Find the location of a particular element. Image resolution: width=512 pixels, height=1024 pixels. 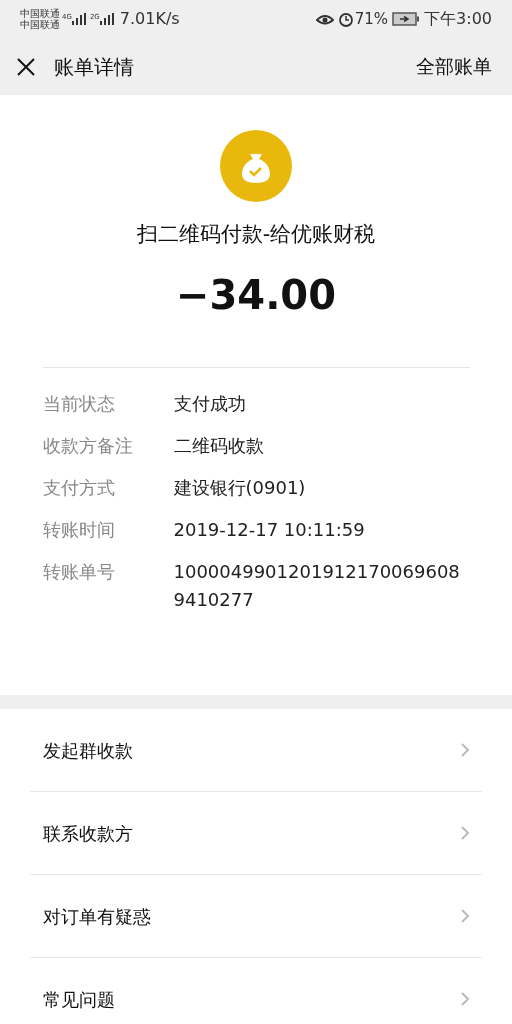

close-icon is located at coordinates (26, 66).